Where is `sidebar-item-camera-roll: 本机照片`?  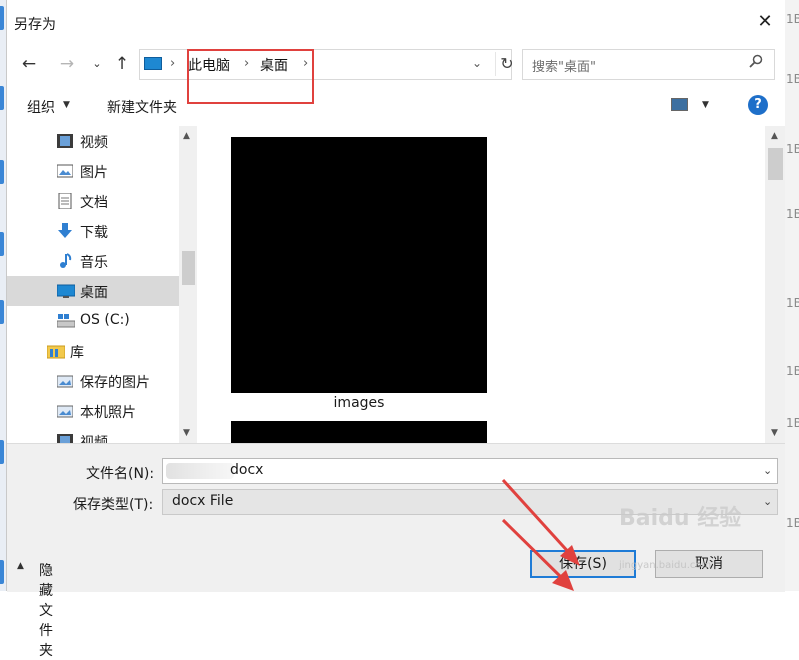 sidebar-item-camera-roll: 本机照片 is located at coordinates (93, 411).